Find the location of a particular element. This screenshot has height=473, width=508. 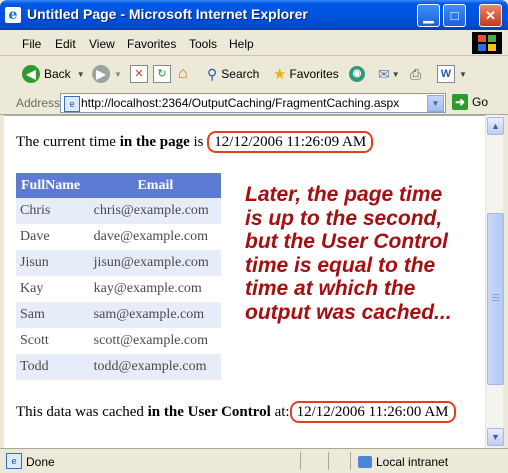

cell-fullname: Dave is located at coordinates (53, 237).